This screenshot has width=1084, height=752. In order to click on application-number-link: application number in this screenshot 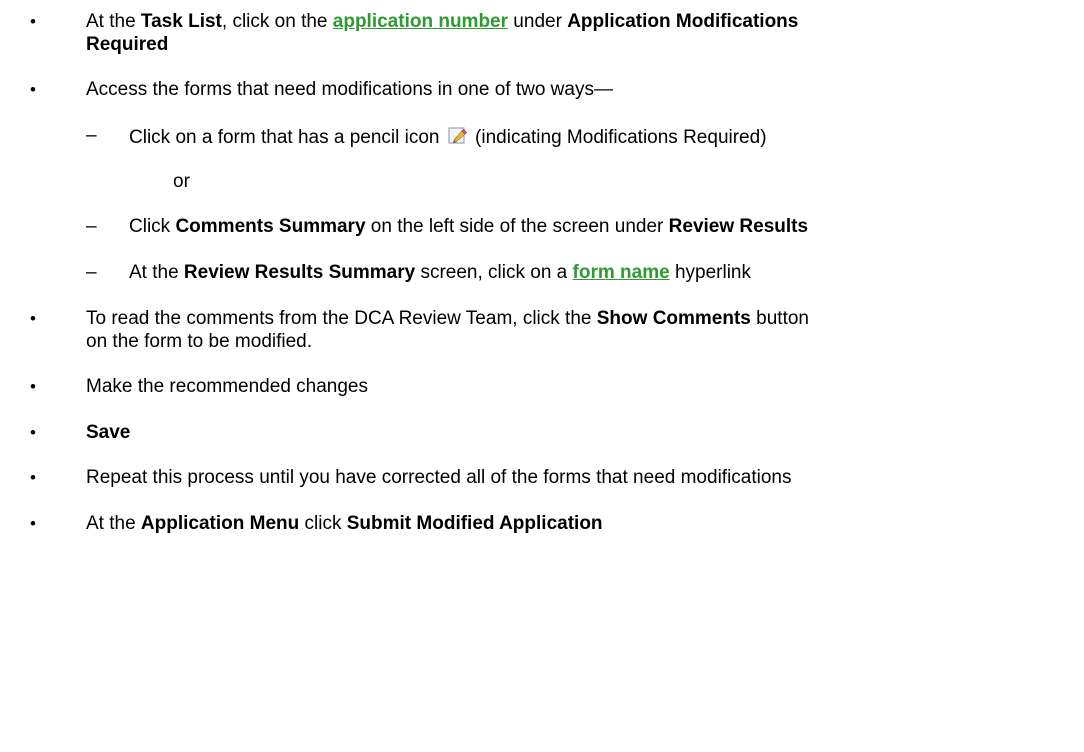, I will do `click(420, 21)`.